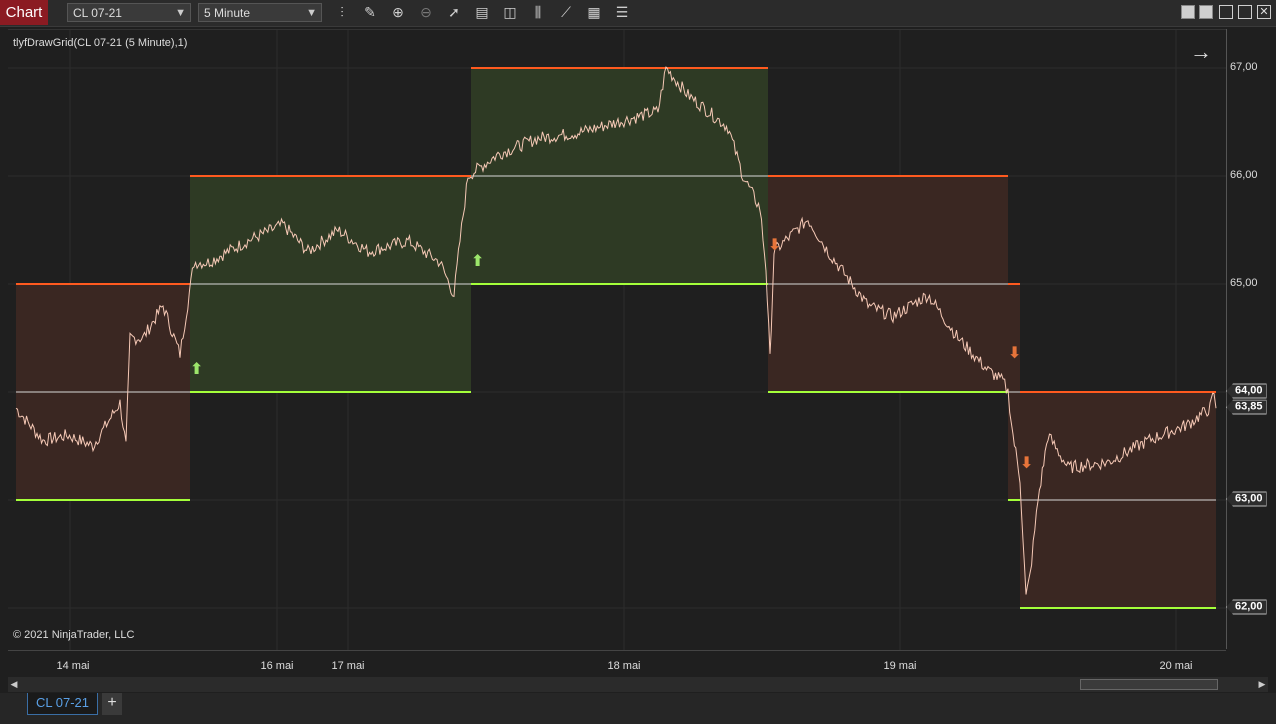  What do you see at coordinates (62, 704) in the screenshot?
I see `tab-cl-07-21: CL 07-21` at bounding box center [62, 704].